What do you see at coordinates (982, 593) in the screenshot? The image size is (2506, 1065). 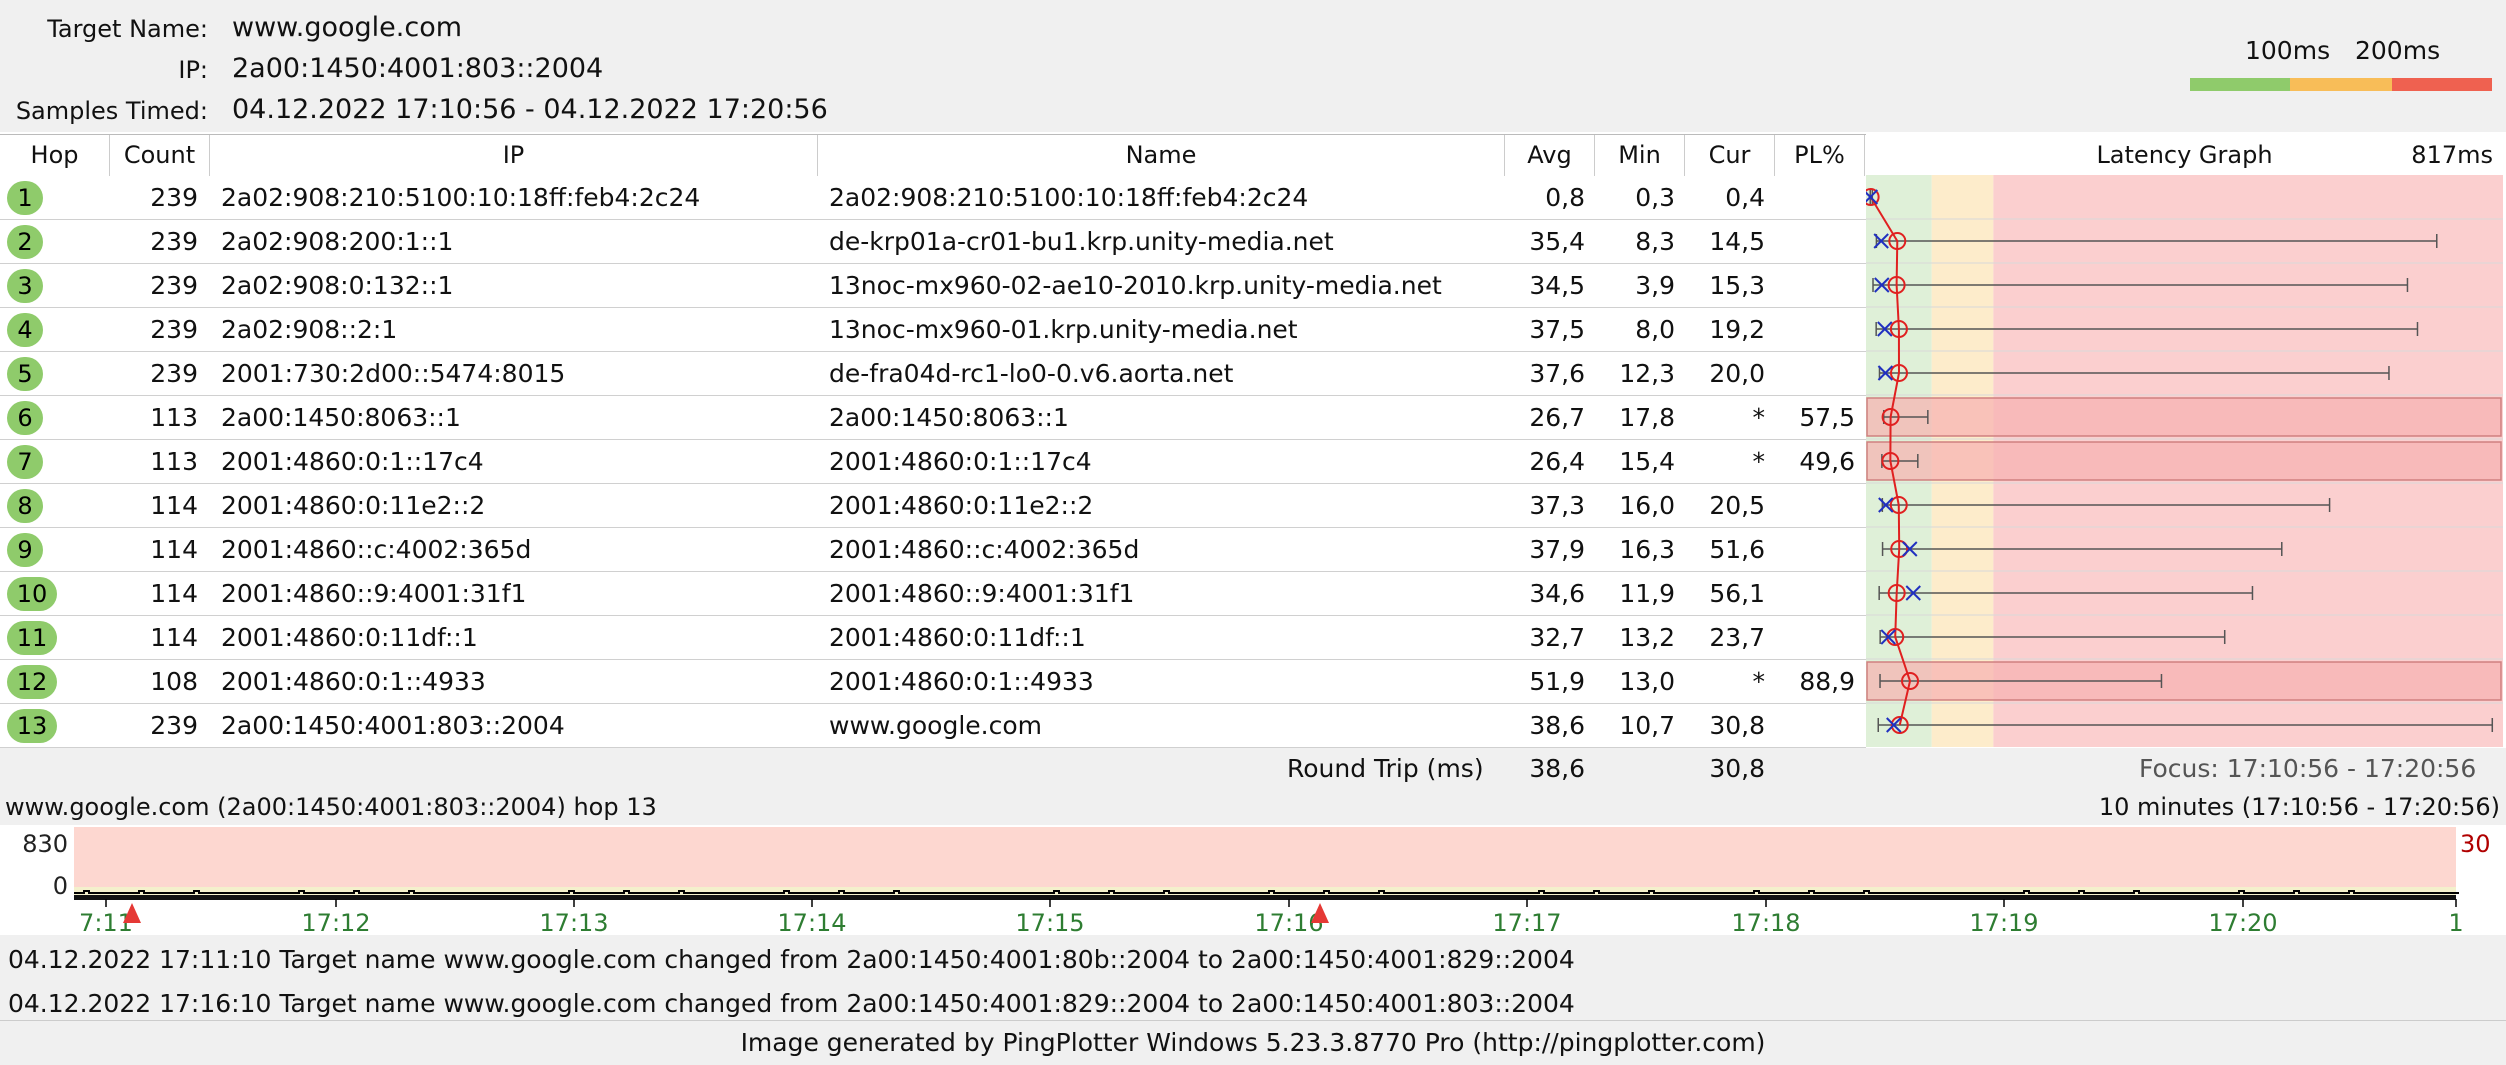 I see `name-cell: 2001:4860::9:4001:31f1` at bounding box center [982, 593].